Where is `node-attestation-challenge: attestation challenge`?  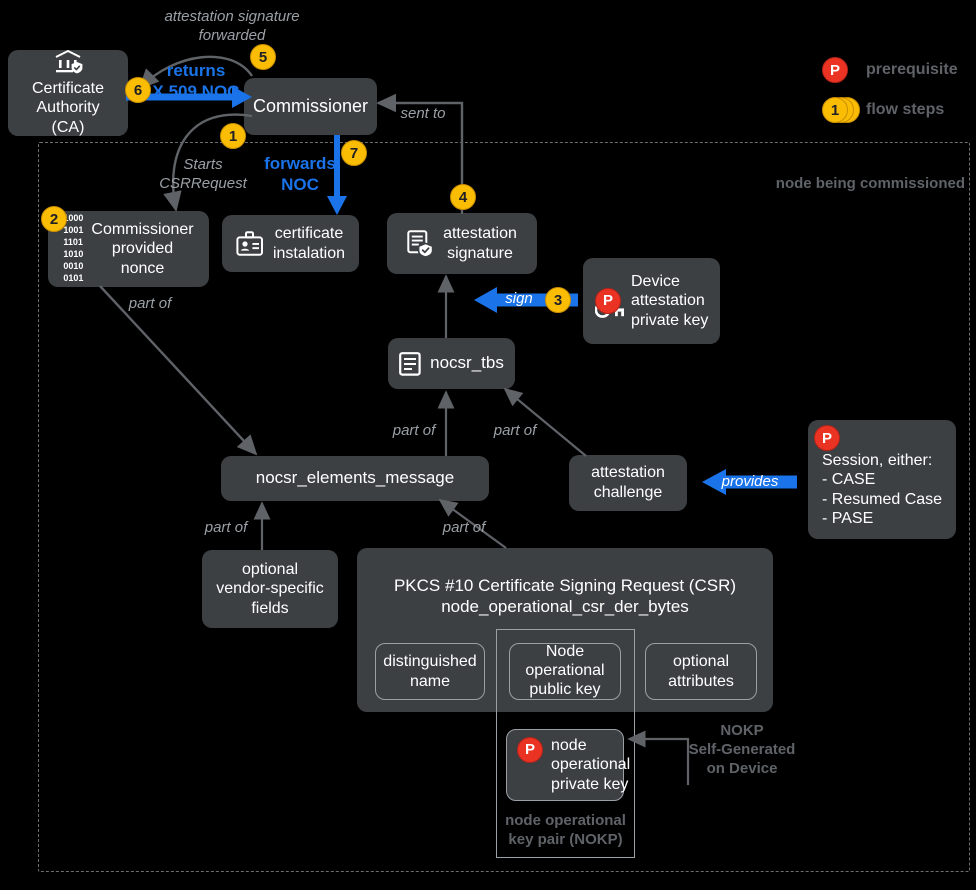
node-attestation-challenge: attestation challenge is located at coordinates (628, 483).